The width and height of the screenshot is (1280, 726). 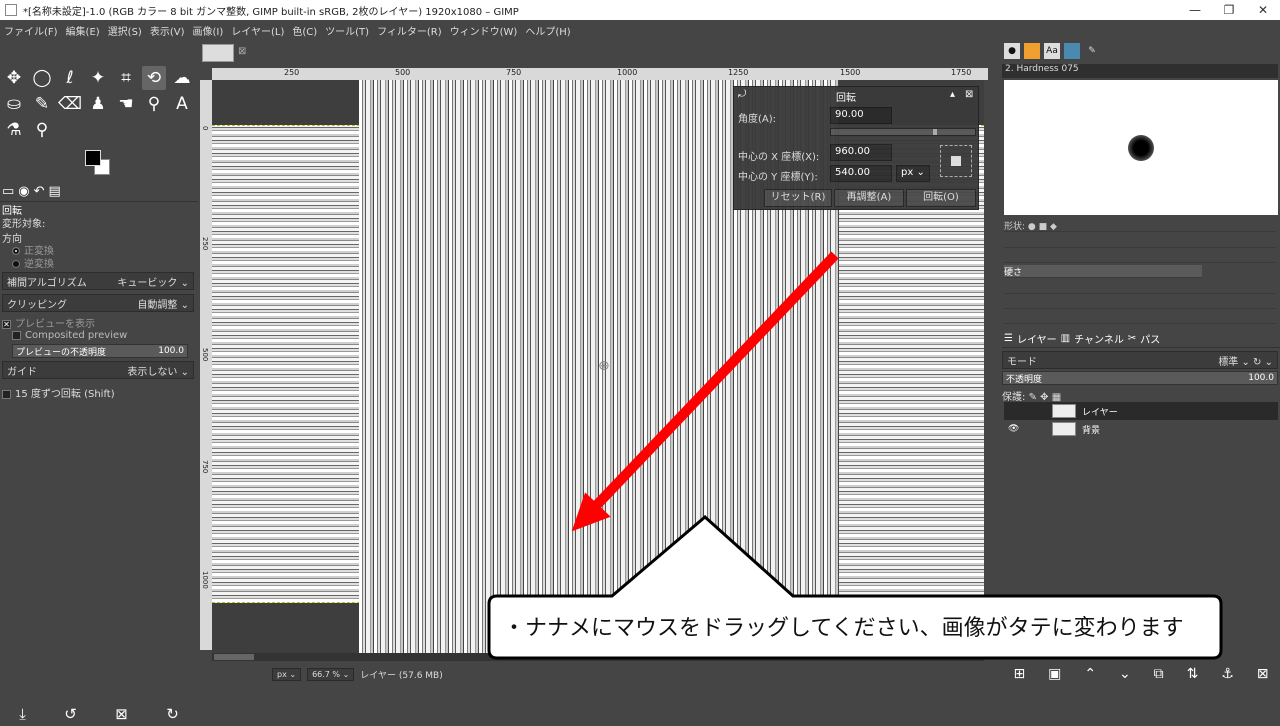 What do you see at coordinates (172, 714) in the screenshot?
I see `reset-options-icon: ↻` at bounding box center [172, 714].